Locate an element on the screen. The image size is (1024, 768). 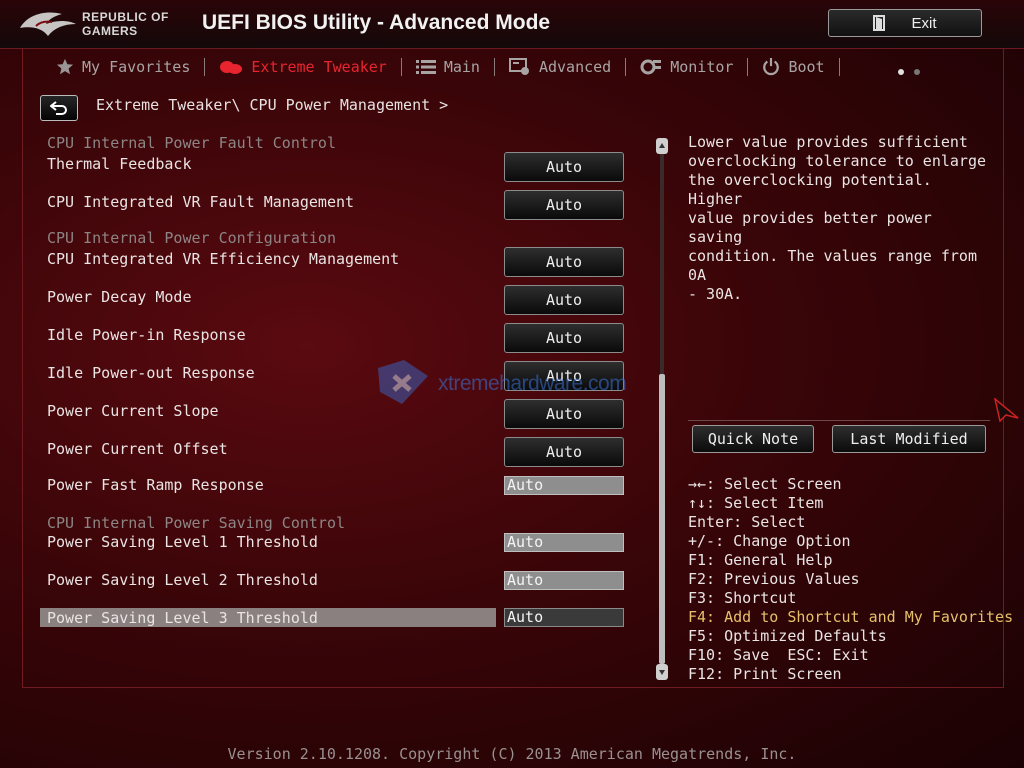
tab-extreme-tweaker: Extreme Tweaker is located at coordinates (302, 67).